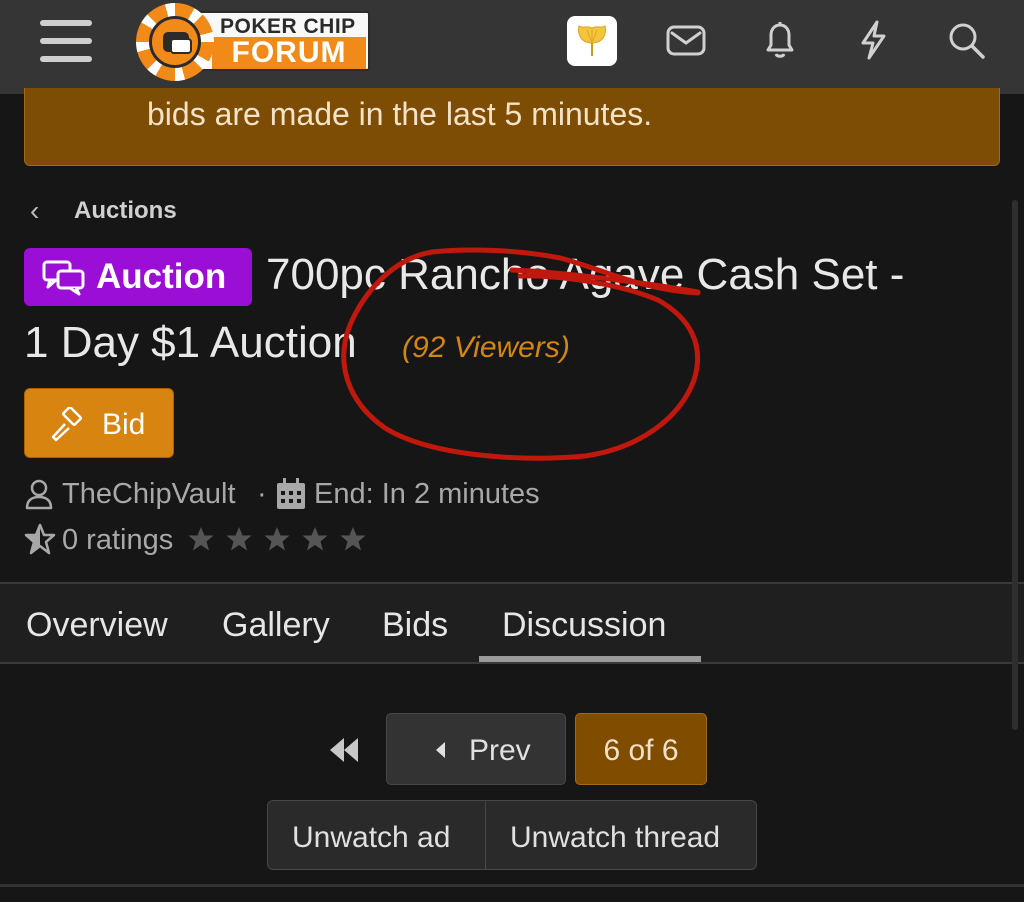  I want to click on bid-button-label: Bid, so click(124, 424).